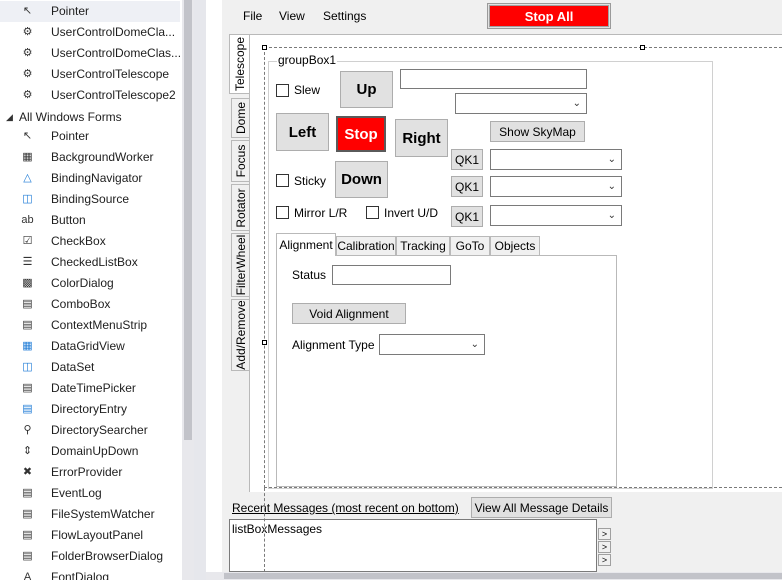 The image size is (782, 580). I want to click on toolbox-item-label: DateTimePicker, so click(93, 388).